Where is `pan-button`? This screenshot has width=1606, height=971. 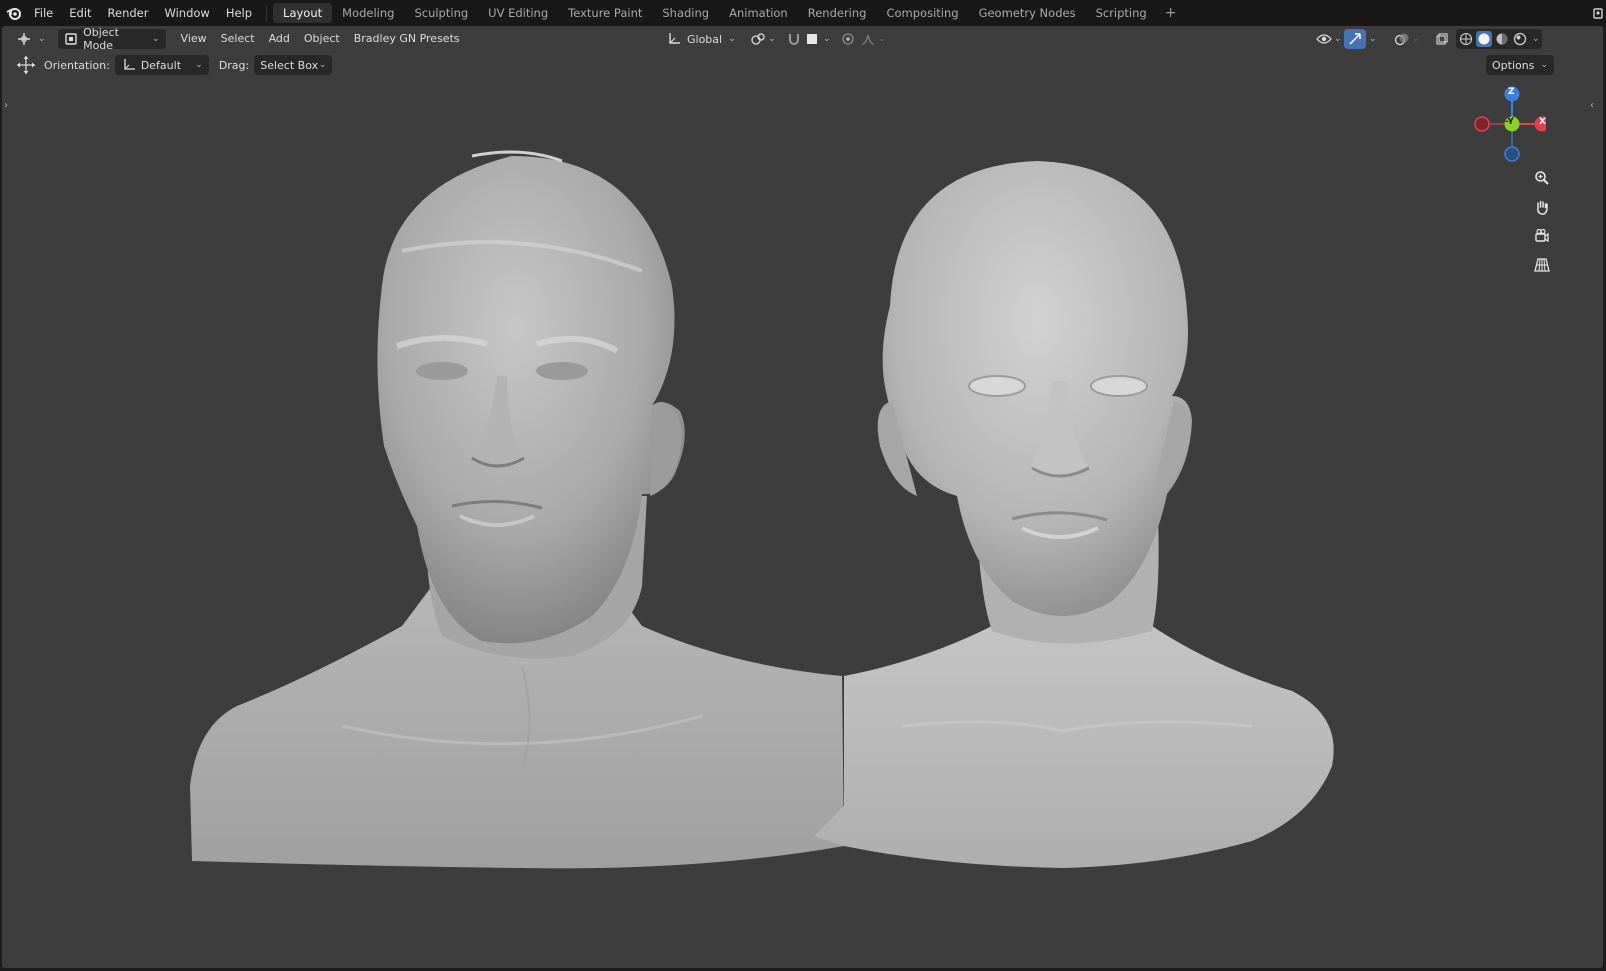
pan-button is located at coordinates (1542, 207).